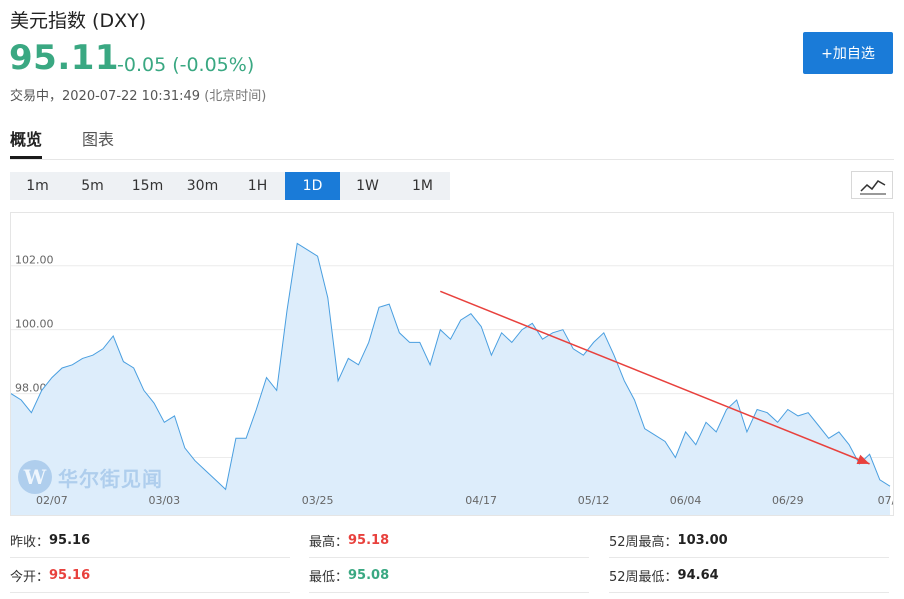 The height and width of the screenshot is (599, 904). I want to click on watermark: W 华尔街见闻, so click(90, 477).